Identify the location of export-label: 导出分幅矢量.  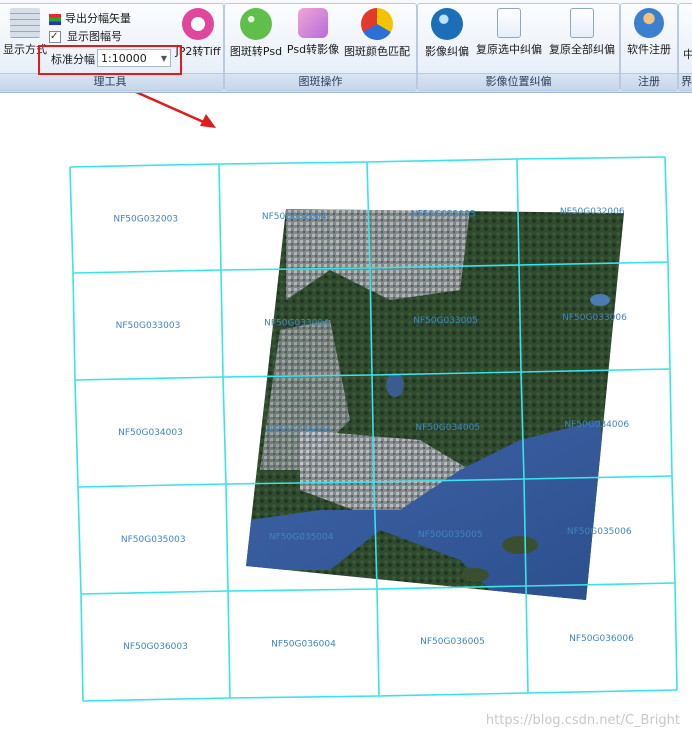
(98, 18).